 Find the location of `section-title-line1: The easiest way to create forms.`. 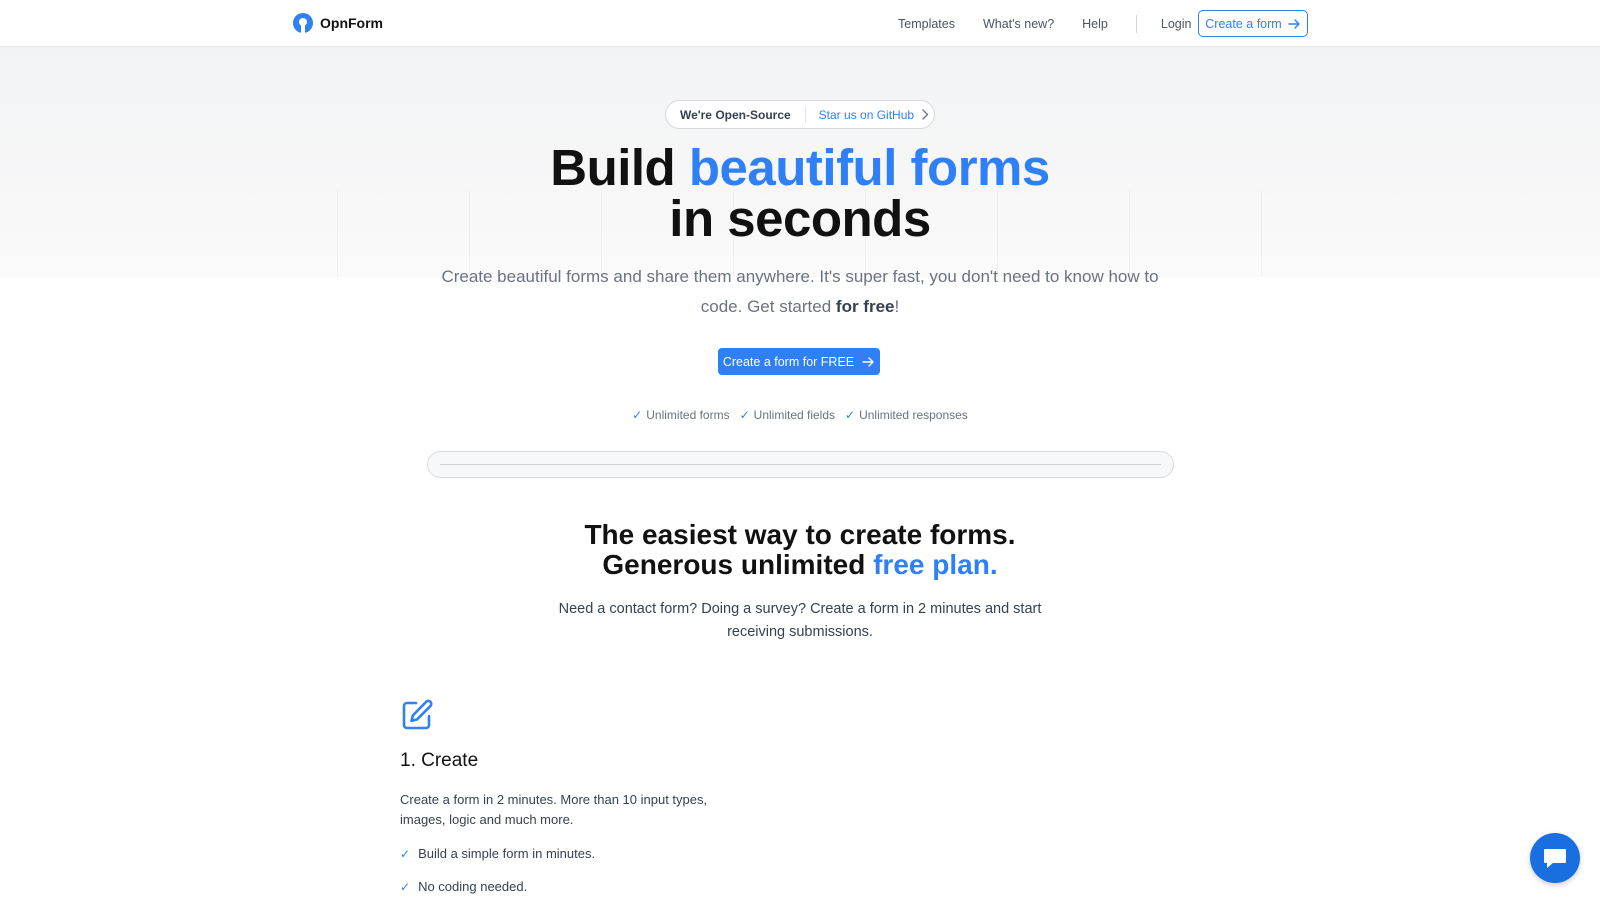

section-title-line1: The easiest way to create forms. is located at coordinates (800, 534).